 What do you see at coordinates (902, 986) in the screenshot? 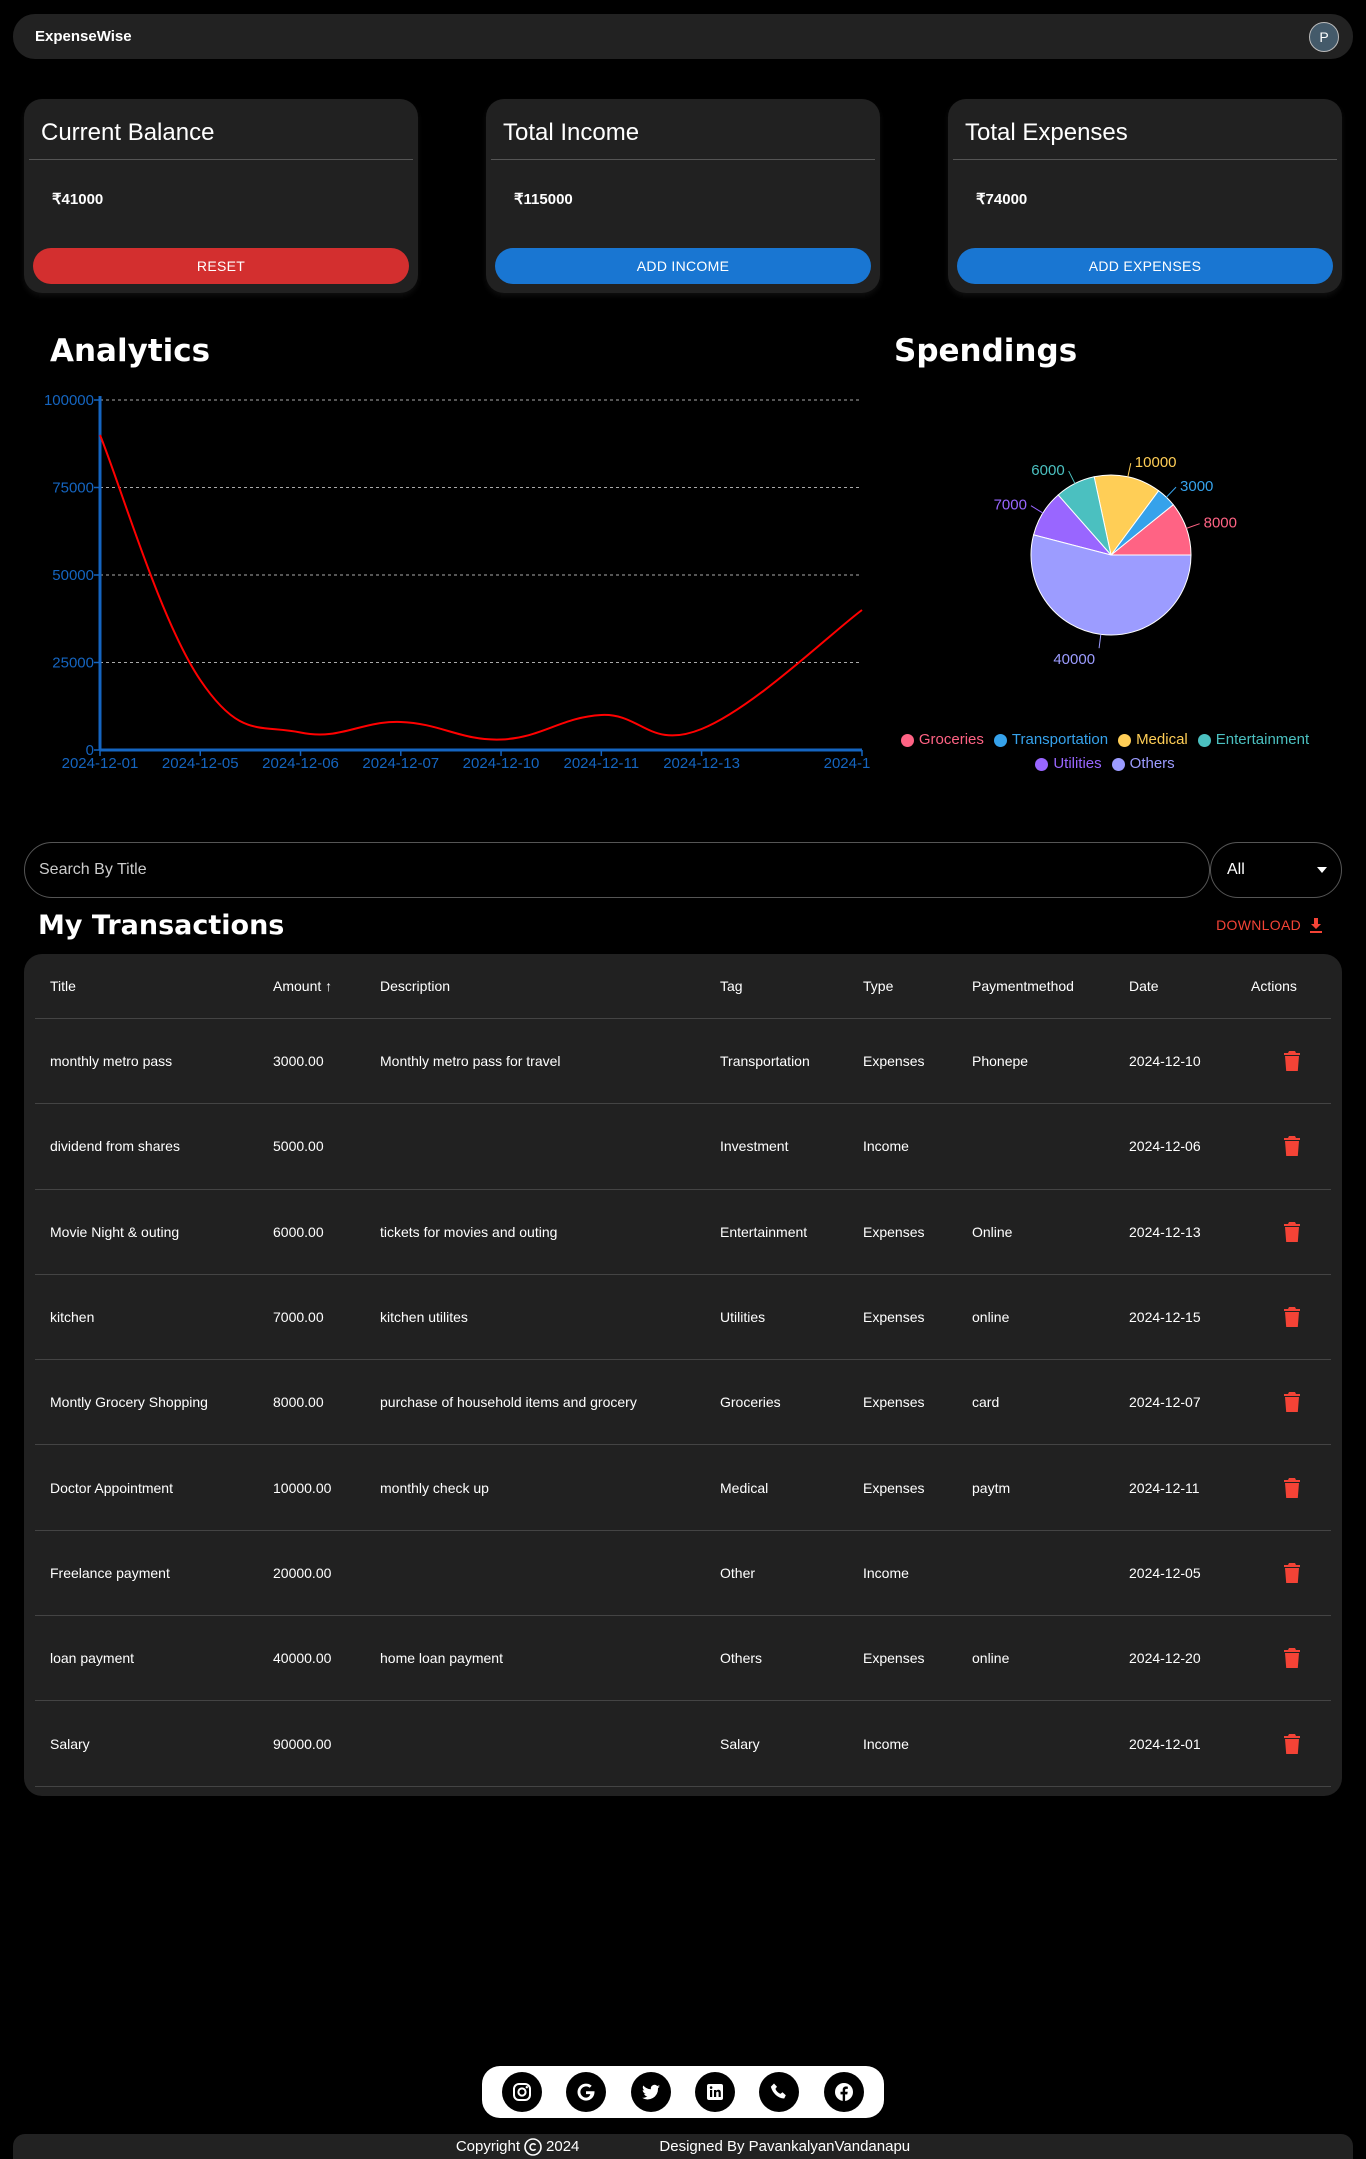
I see `header-type: Type` at bounding box center [902, 986].